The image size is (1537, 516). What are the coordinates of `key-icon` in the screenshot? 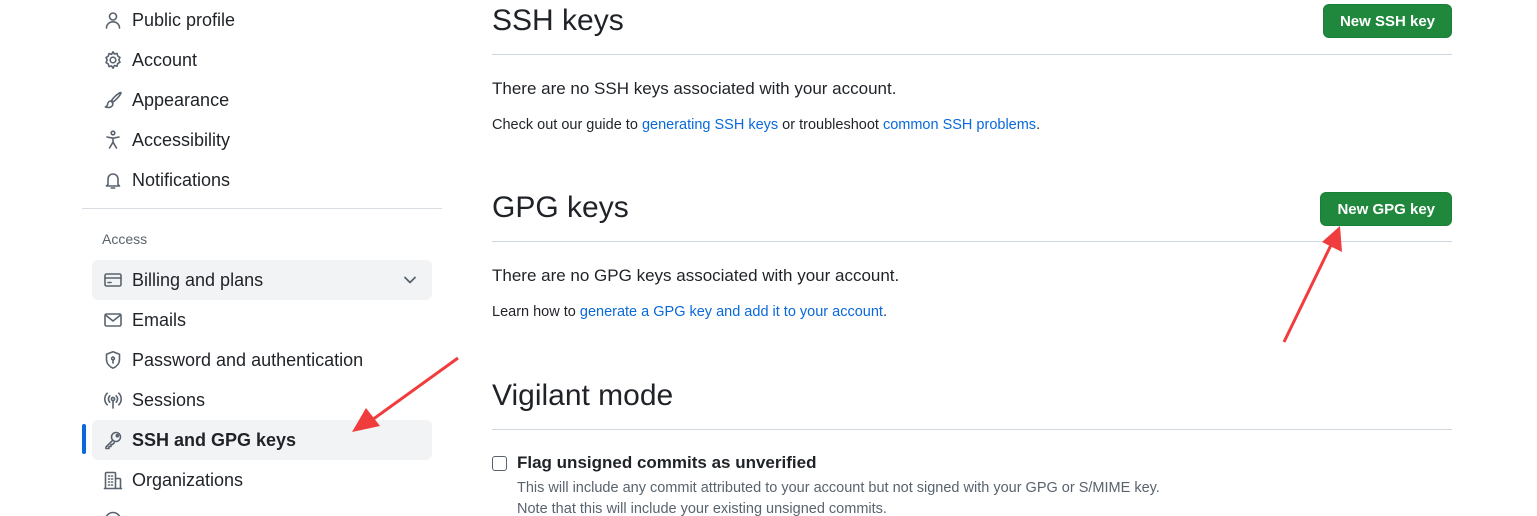 It's located at (113, 440).